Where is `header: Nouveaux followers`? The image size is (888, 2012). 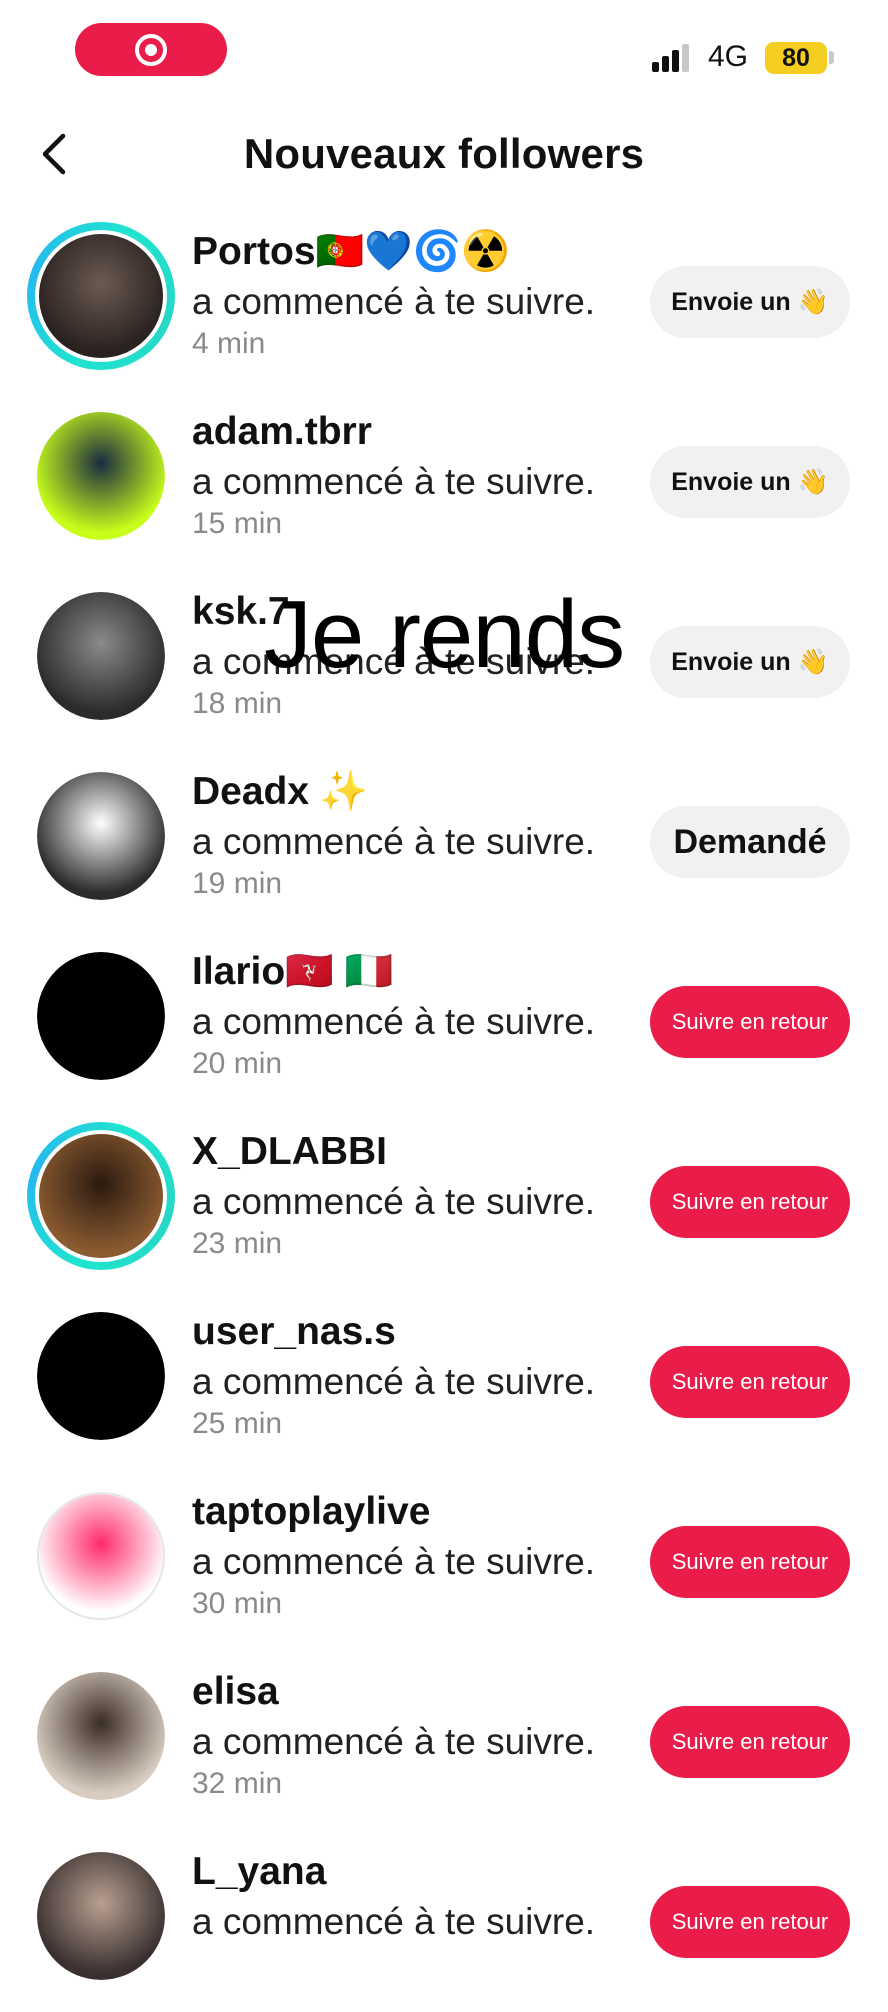 header: Nouveaux followers is located at coordinates (444, 156).